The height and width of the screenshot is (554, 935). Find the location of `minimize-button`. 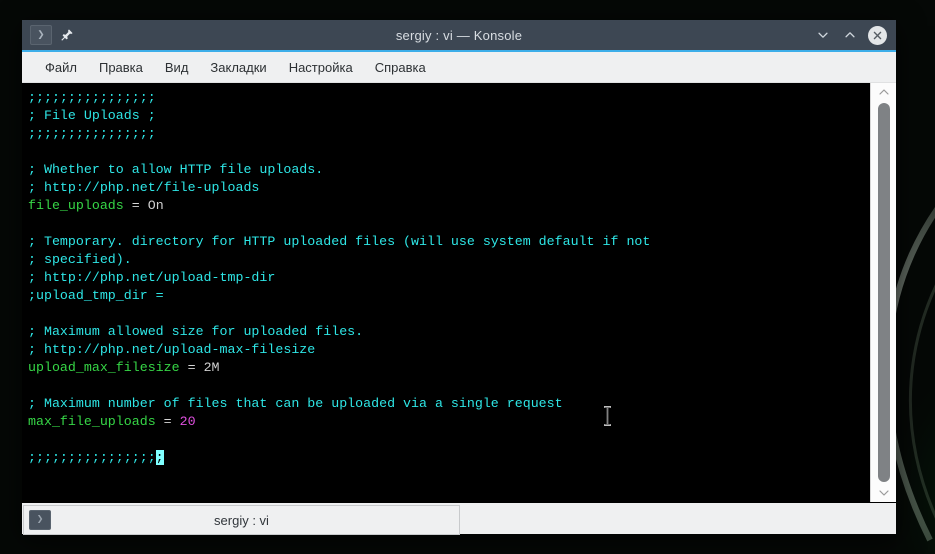

minimize-button is located at coordinates (822, 35).